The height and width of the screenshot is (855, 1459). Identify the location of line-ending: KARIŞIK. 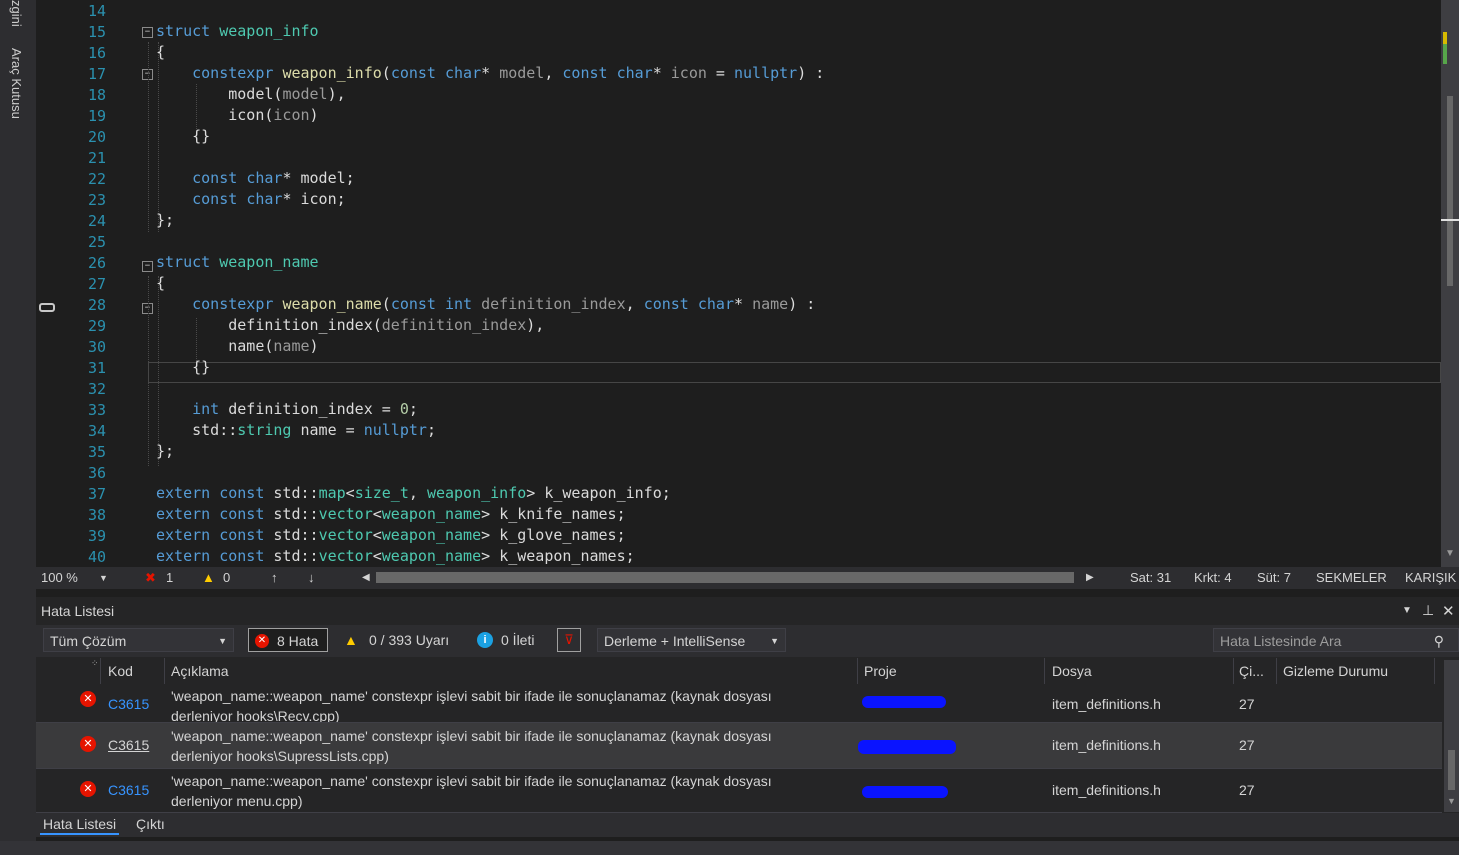
(1430, 577).